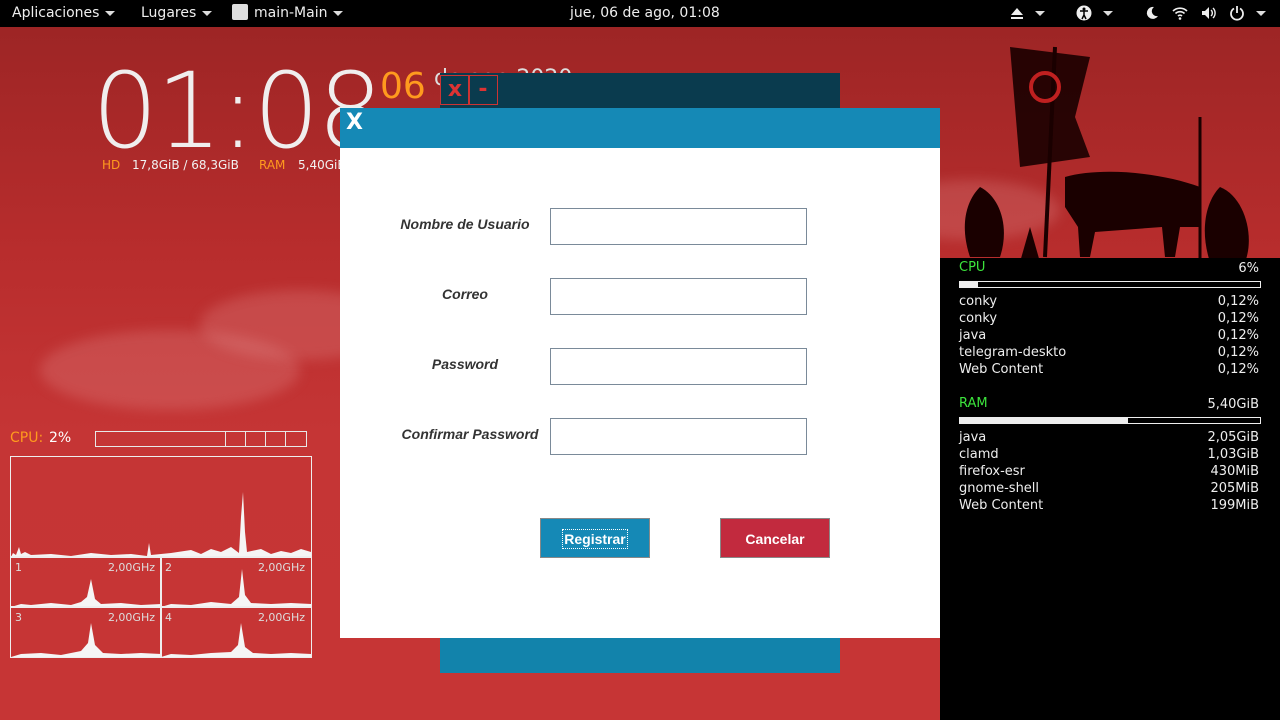 The height and width of the screenshot is (720, 1280). What do you see at coordinates (979, 454) in the screenshot?
I see `process-name: clamd` at bounding box center [979, 454].